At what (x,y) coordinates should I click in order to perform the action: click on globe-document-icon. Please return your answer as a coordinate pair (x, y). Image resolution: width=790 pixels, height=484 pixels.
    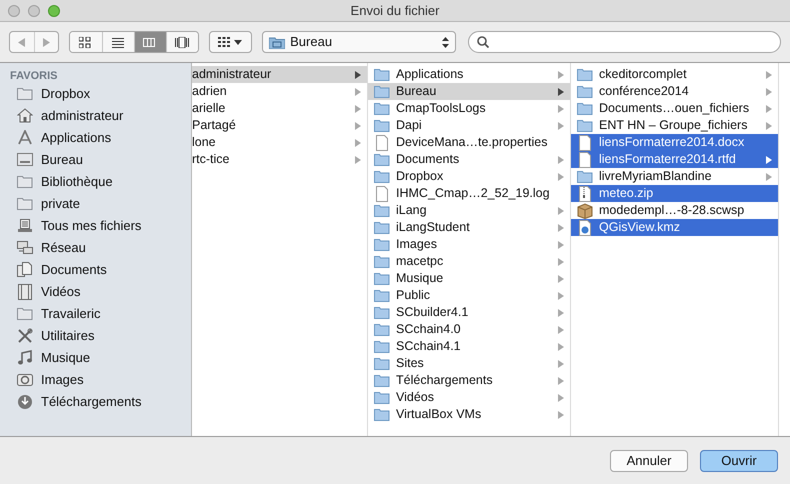
    Looking at the image, I should click on (585, 228).